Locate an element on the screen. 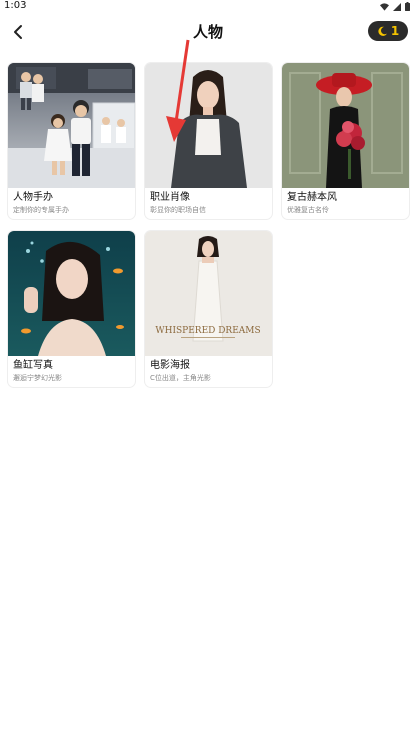 The image size is (416, 744). card-title: 职业肖像 is located at coordinates (170, 197).